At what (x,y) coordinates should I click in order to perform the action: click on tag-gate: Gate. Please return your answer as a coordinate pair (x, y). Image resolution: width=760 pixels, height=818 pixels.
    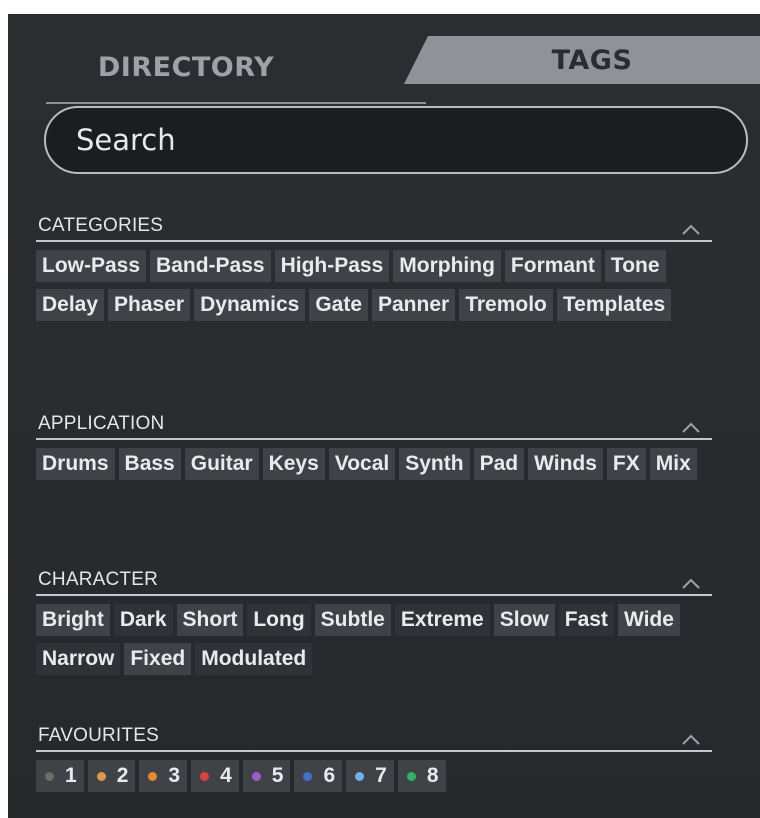
    Looking at the image, I should click on (338, 305).